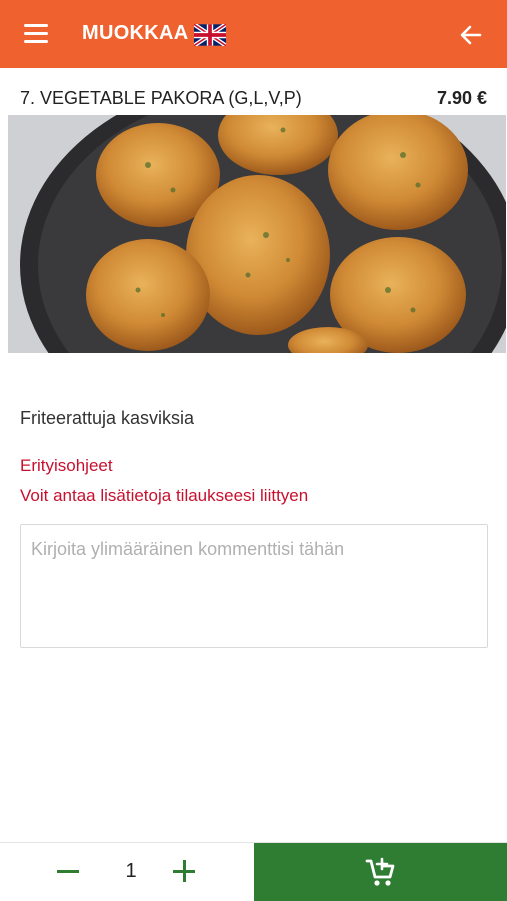 The height and width of the screenshot is (901, 507). What do you see at coordinates (184, 871) in the screenshot?
I see `increase-quantity-button` at bounding box center [184, 871].